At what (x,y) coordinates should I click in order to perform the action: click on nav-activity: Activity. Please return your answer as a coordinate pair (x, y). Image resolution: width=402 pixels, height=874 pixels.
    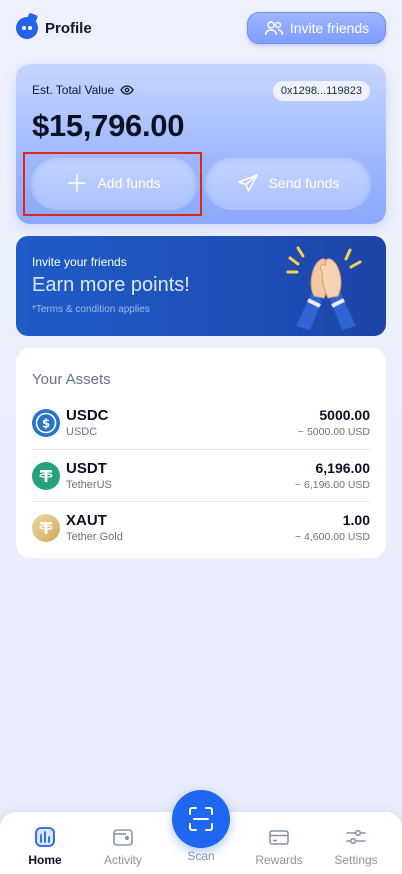
    Looking at the image, I should click on (123, 846).